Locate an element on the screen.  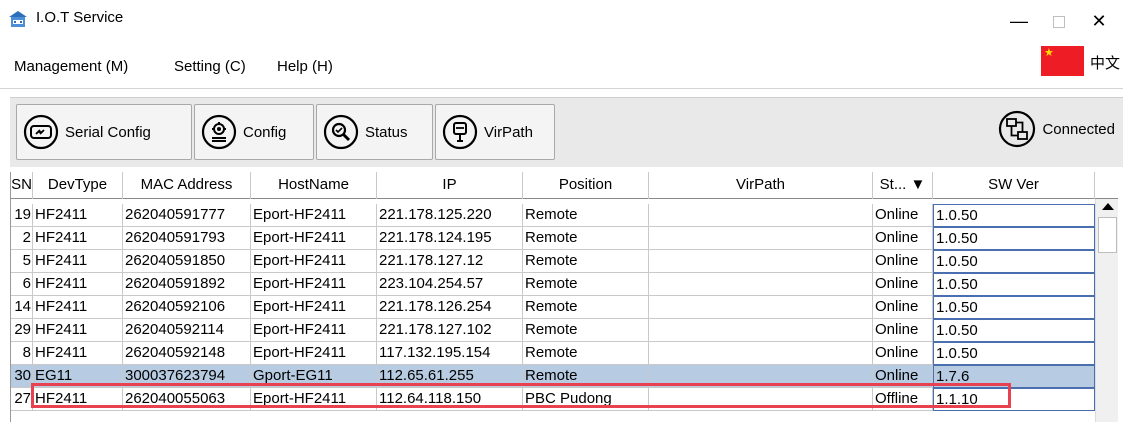
col-header-position: Position is located at coordinates (586, 185).